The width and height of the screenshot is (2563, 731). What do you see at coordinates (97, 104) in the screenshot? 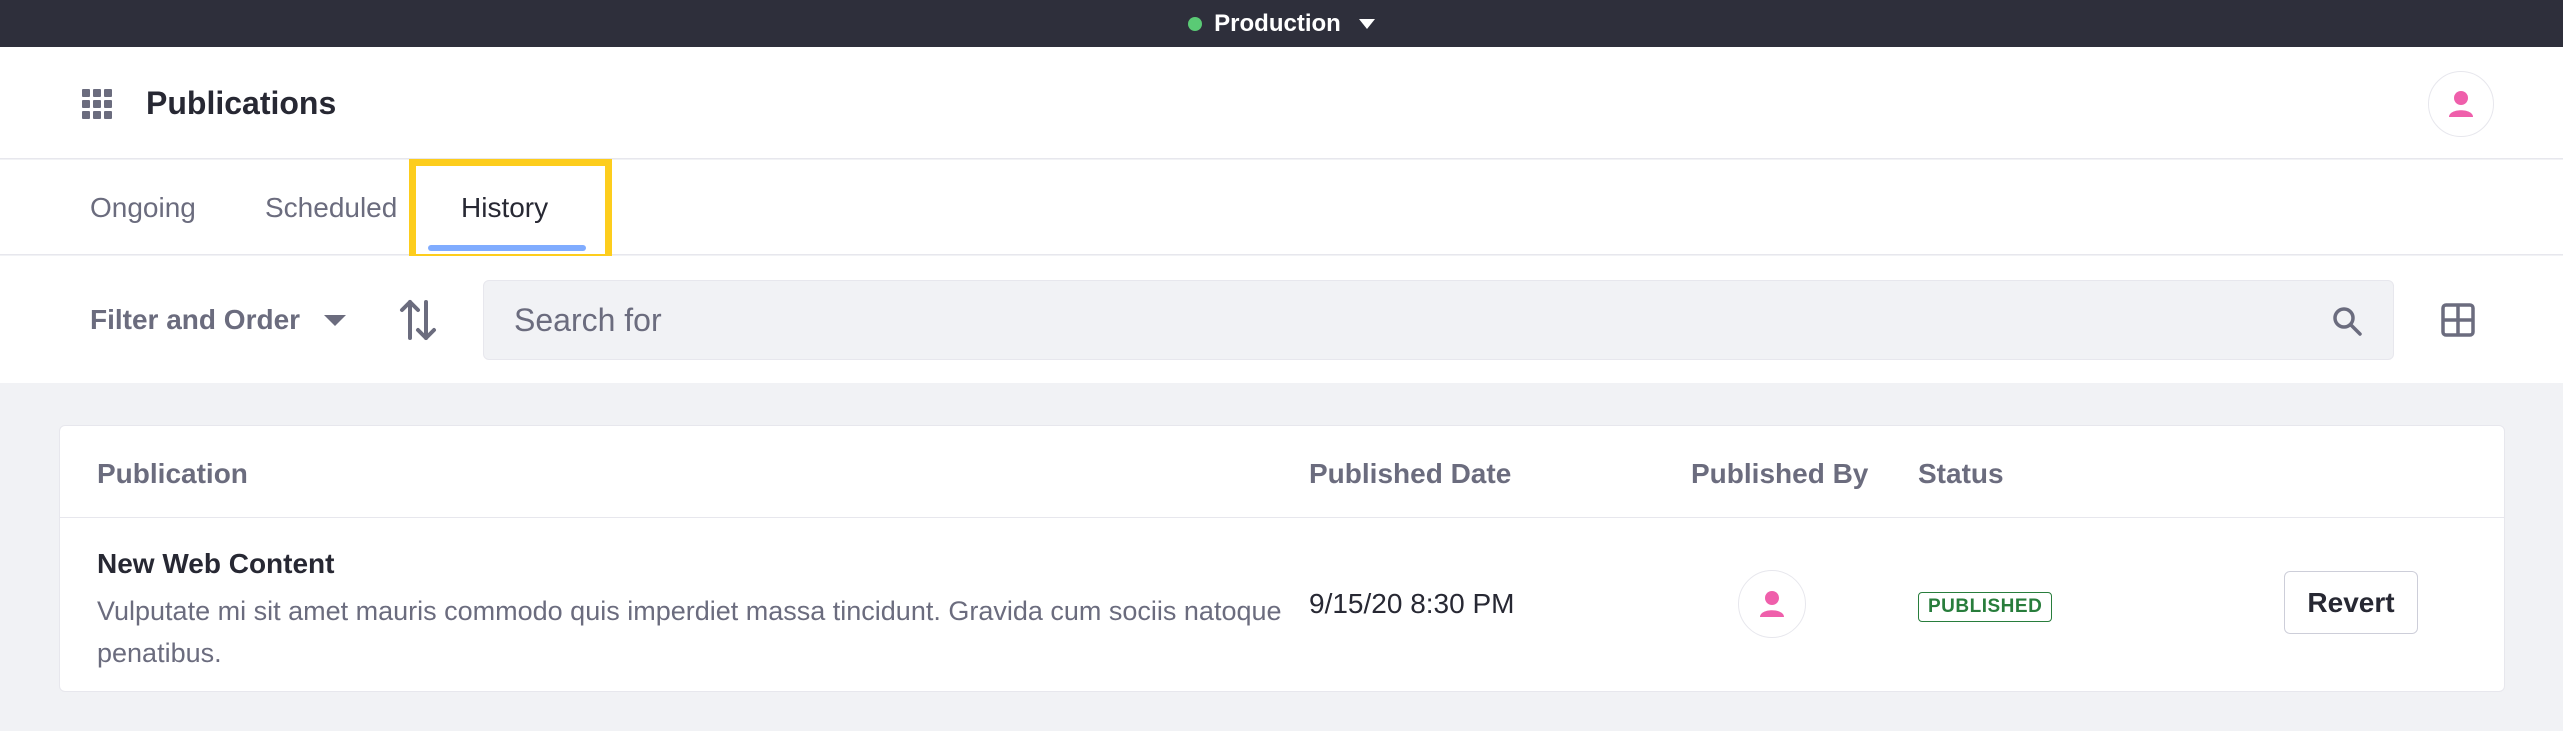
I see `grid-dots-icon` at bounding box center [97, 104].